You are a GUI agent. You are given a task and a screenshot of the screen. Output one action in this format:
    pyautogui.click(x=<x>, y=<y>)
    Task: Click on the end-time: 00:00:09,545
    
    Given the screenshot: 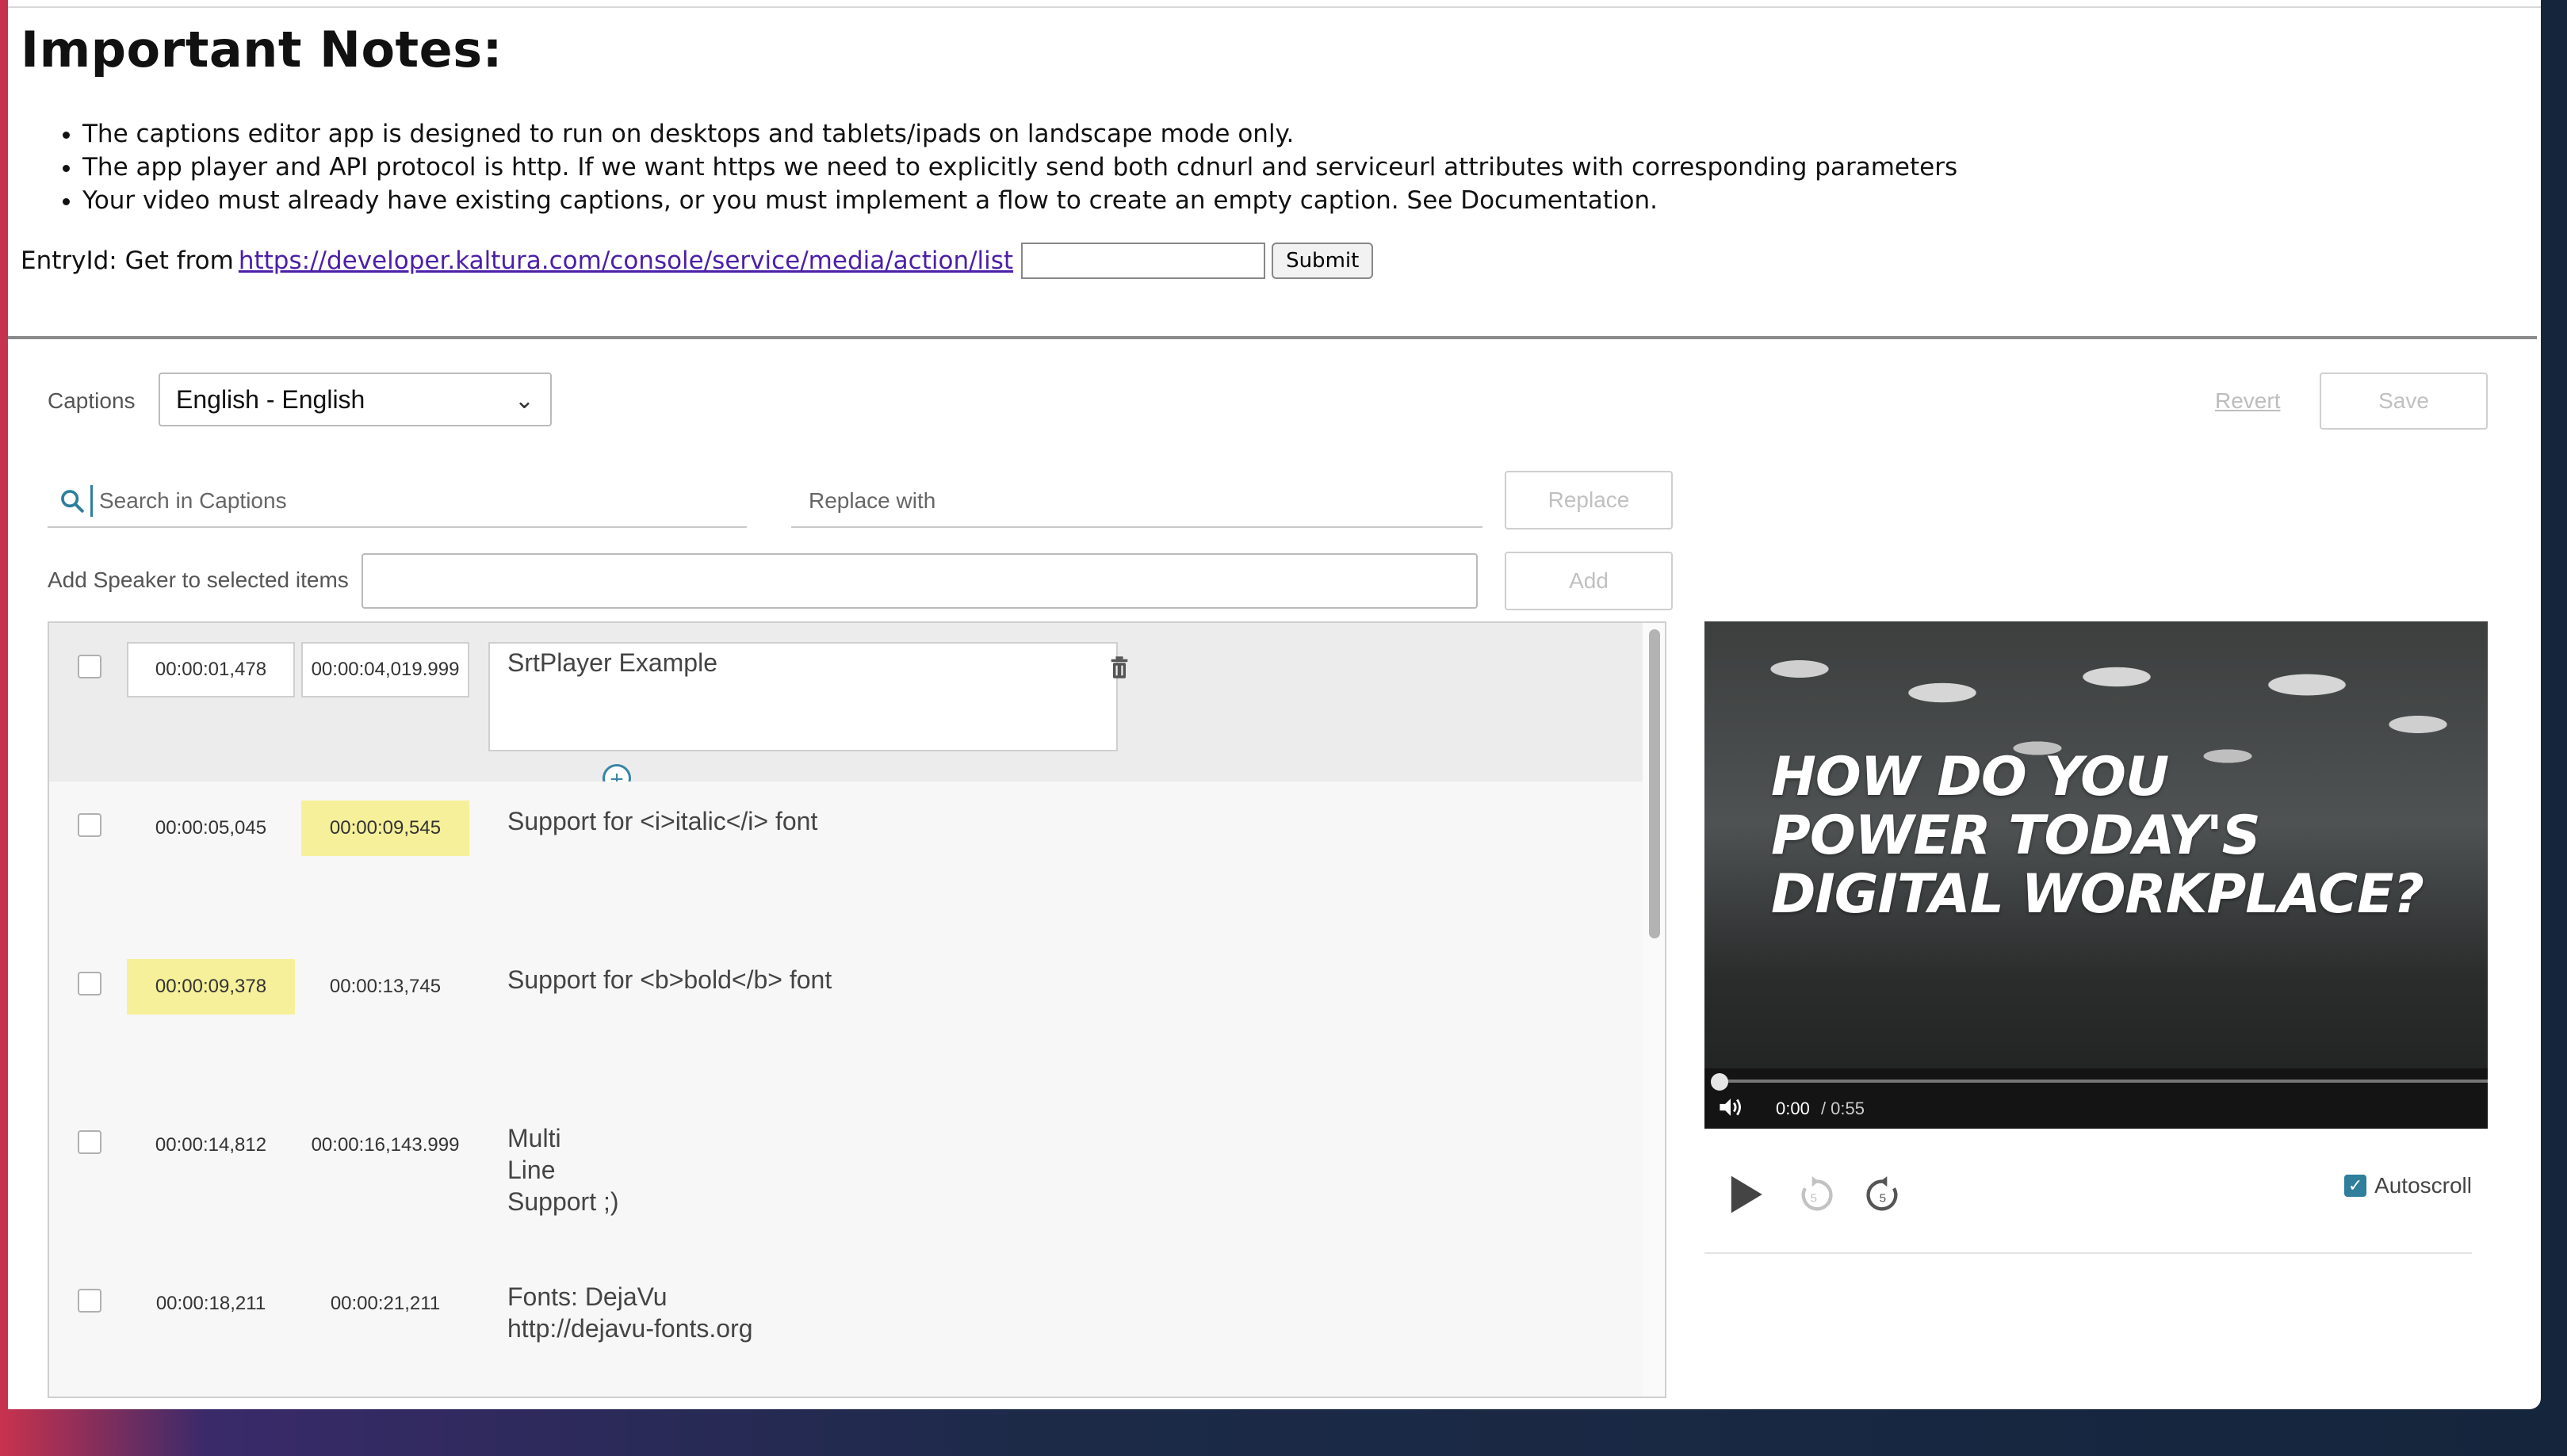 What is the action you would take?
    pyautogui.click(x=385, y=828)
    